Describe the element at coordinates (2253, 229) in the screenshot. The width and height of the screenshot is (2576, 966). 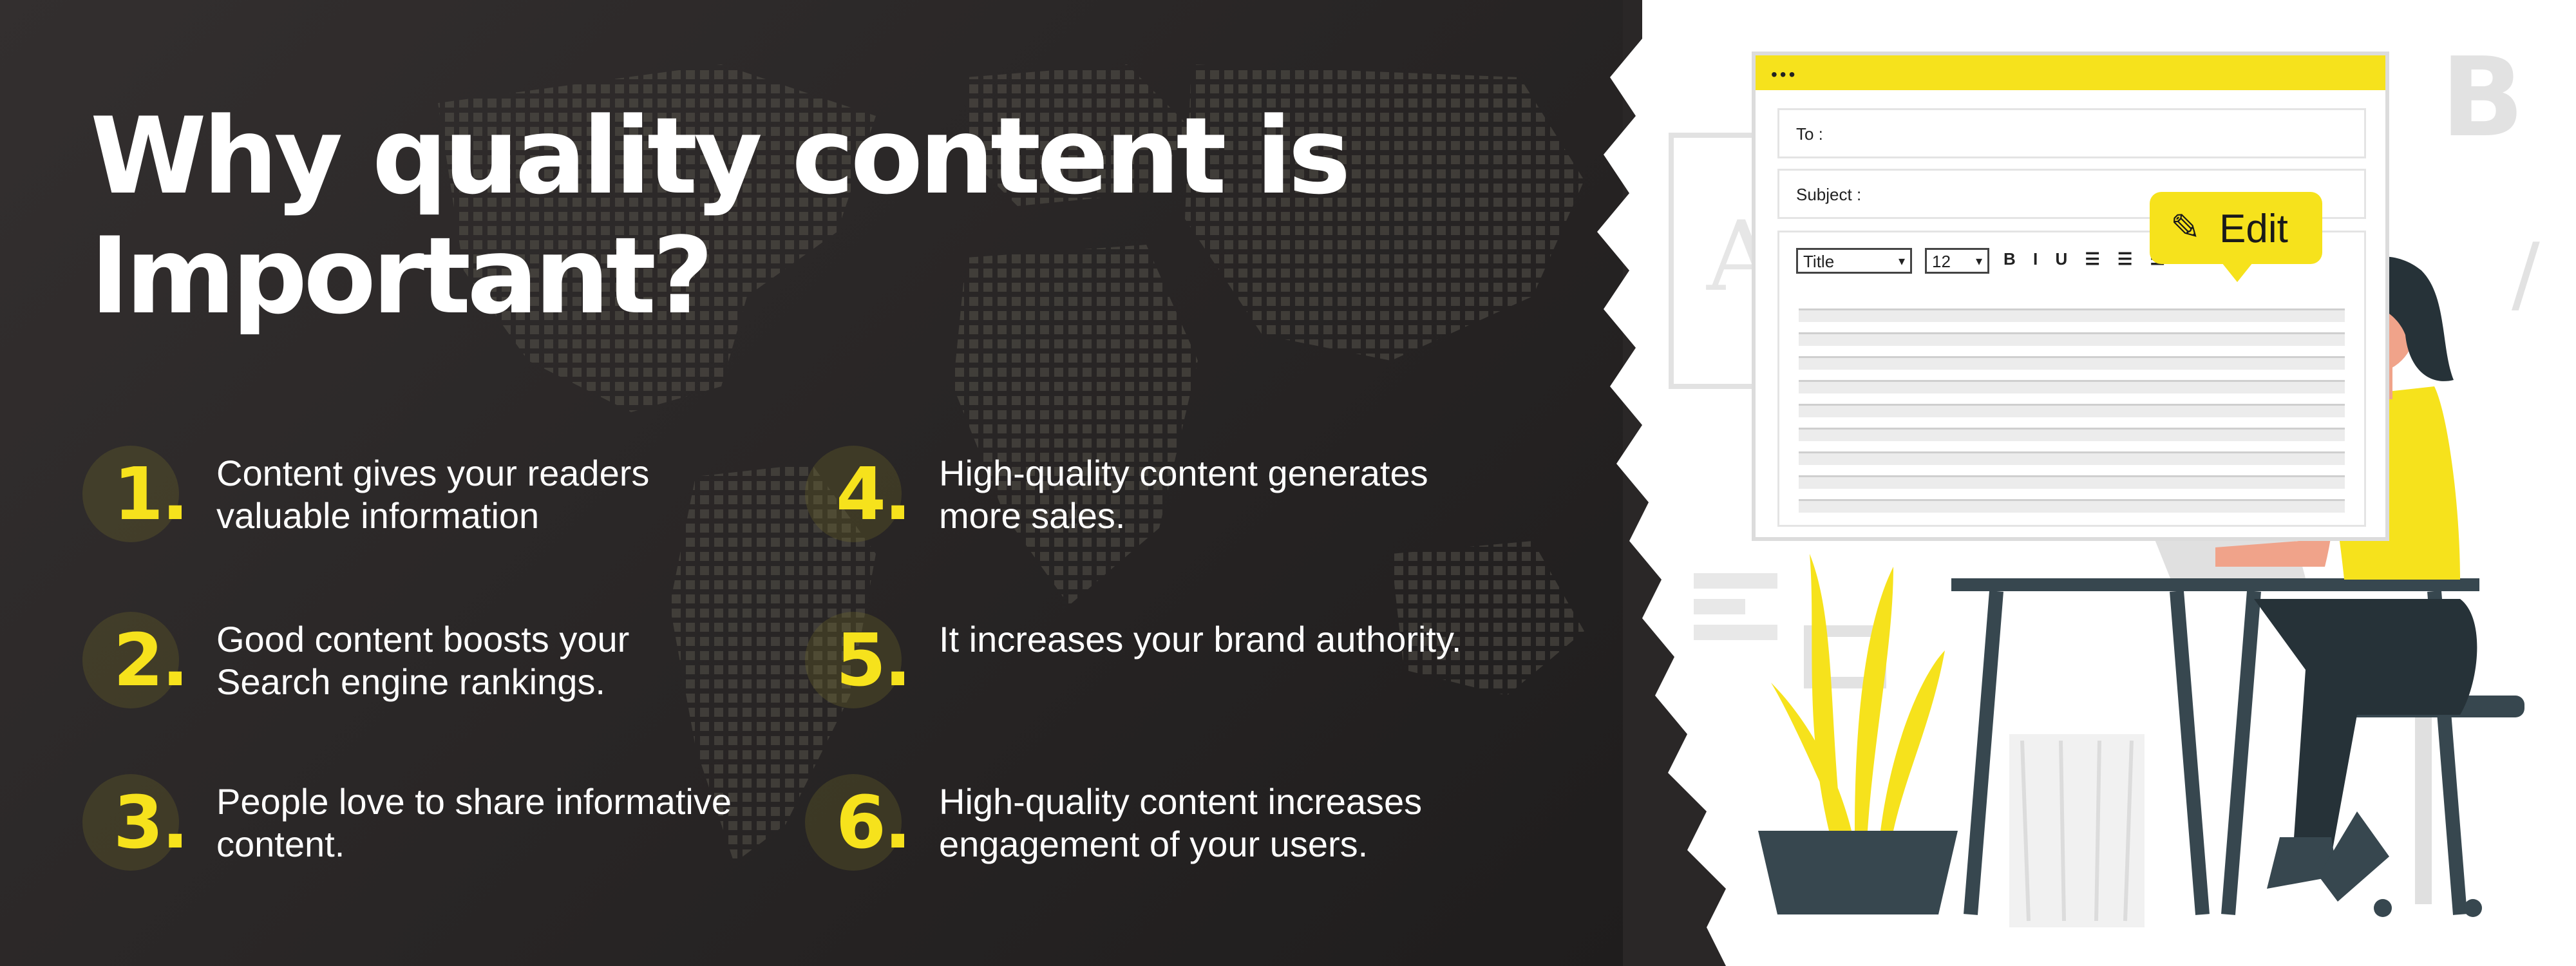
I see `edit-label: Edit` at that location.